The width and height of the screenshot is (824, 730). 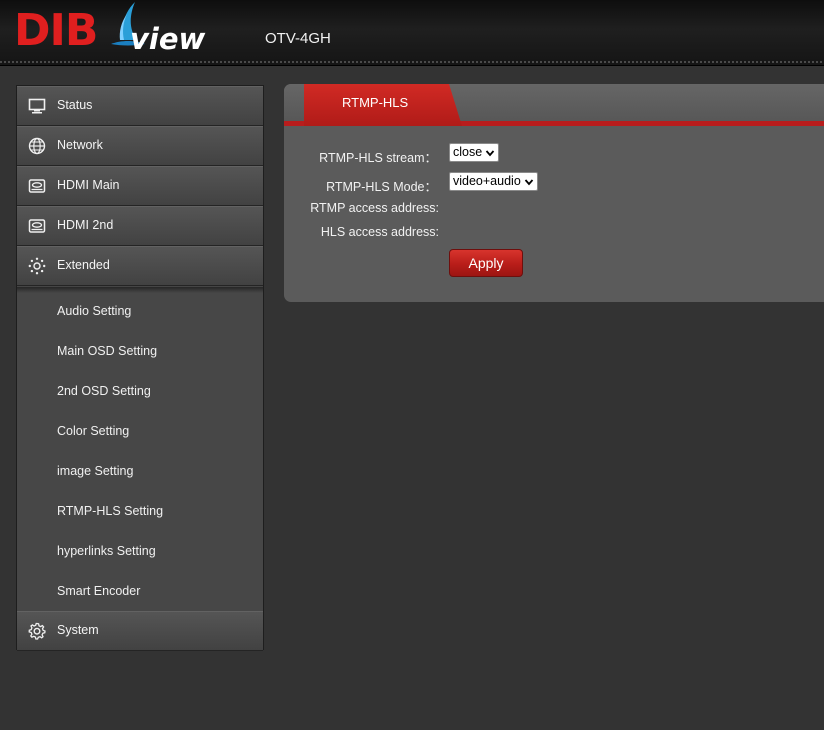 I want to click on sidebar-item-label: HDMI Main, so click(x=88, y=185).